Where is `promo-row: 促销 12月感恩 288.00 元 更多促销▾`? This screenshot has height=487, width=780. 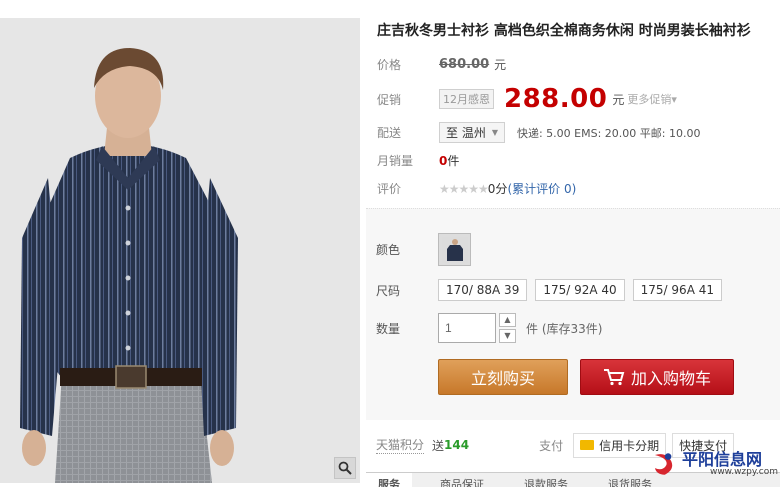
promo-row: 促销 12月感恩 288.00 元 更多促销▾ is located at coordinates (527, 99).